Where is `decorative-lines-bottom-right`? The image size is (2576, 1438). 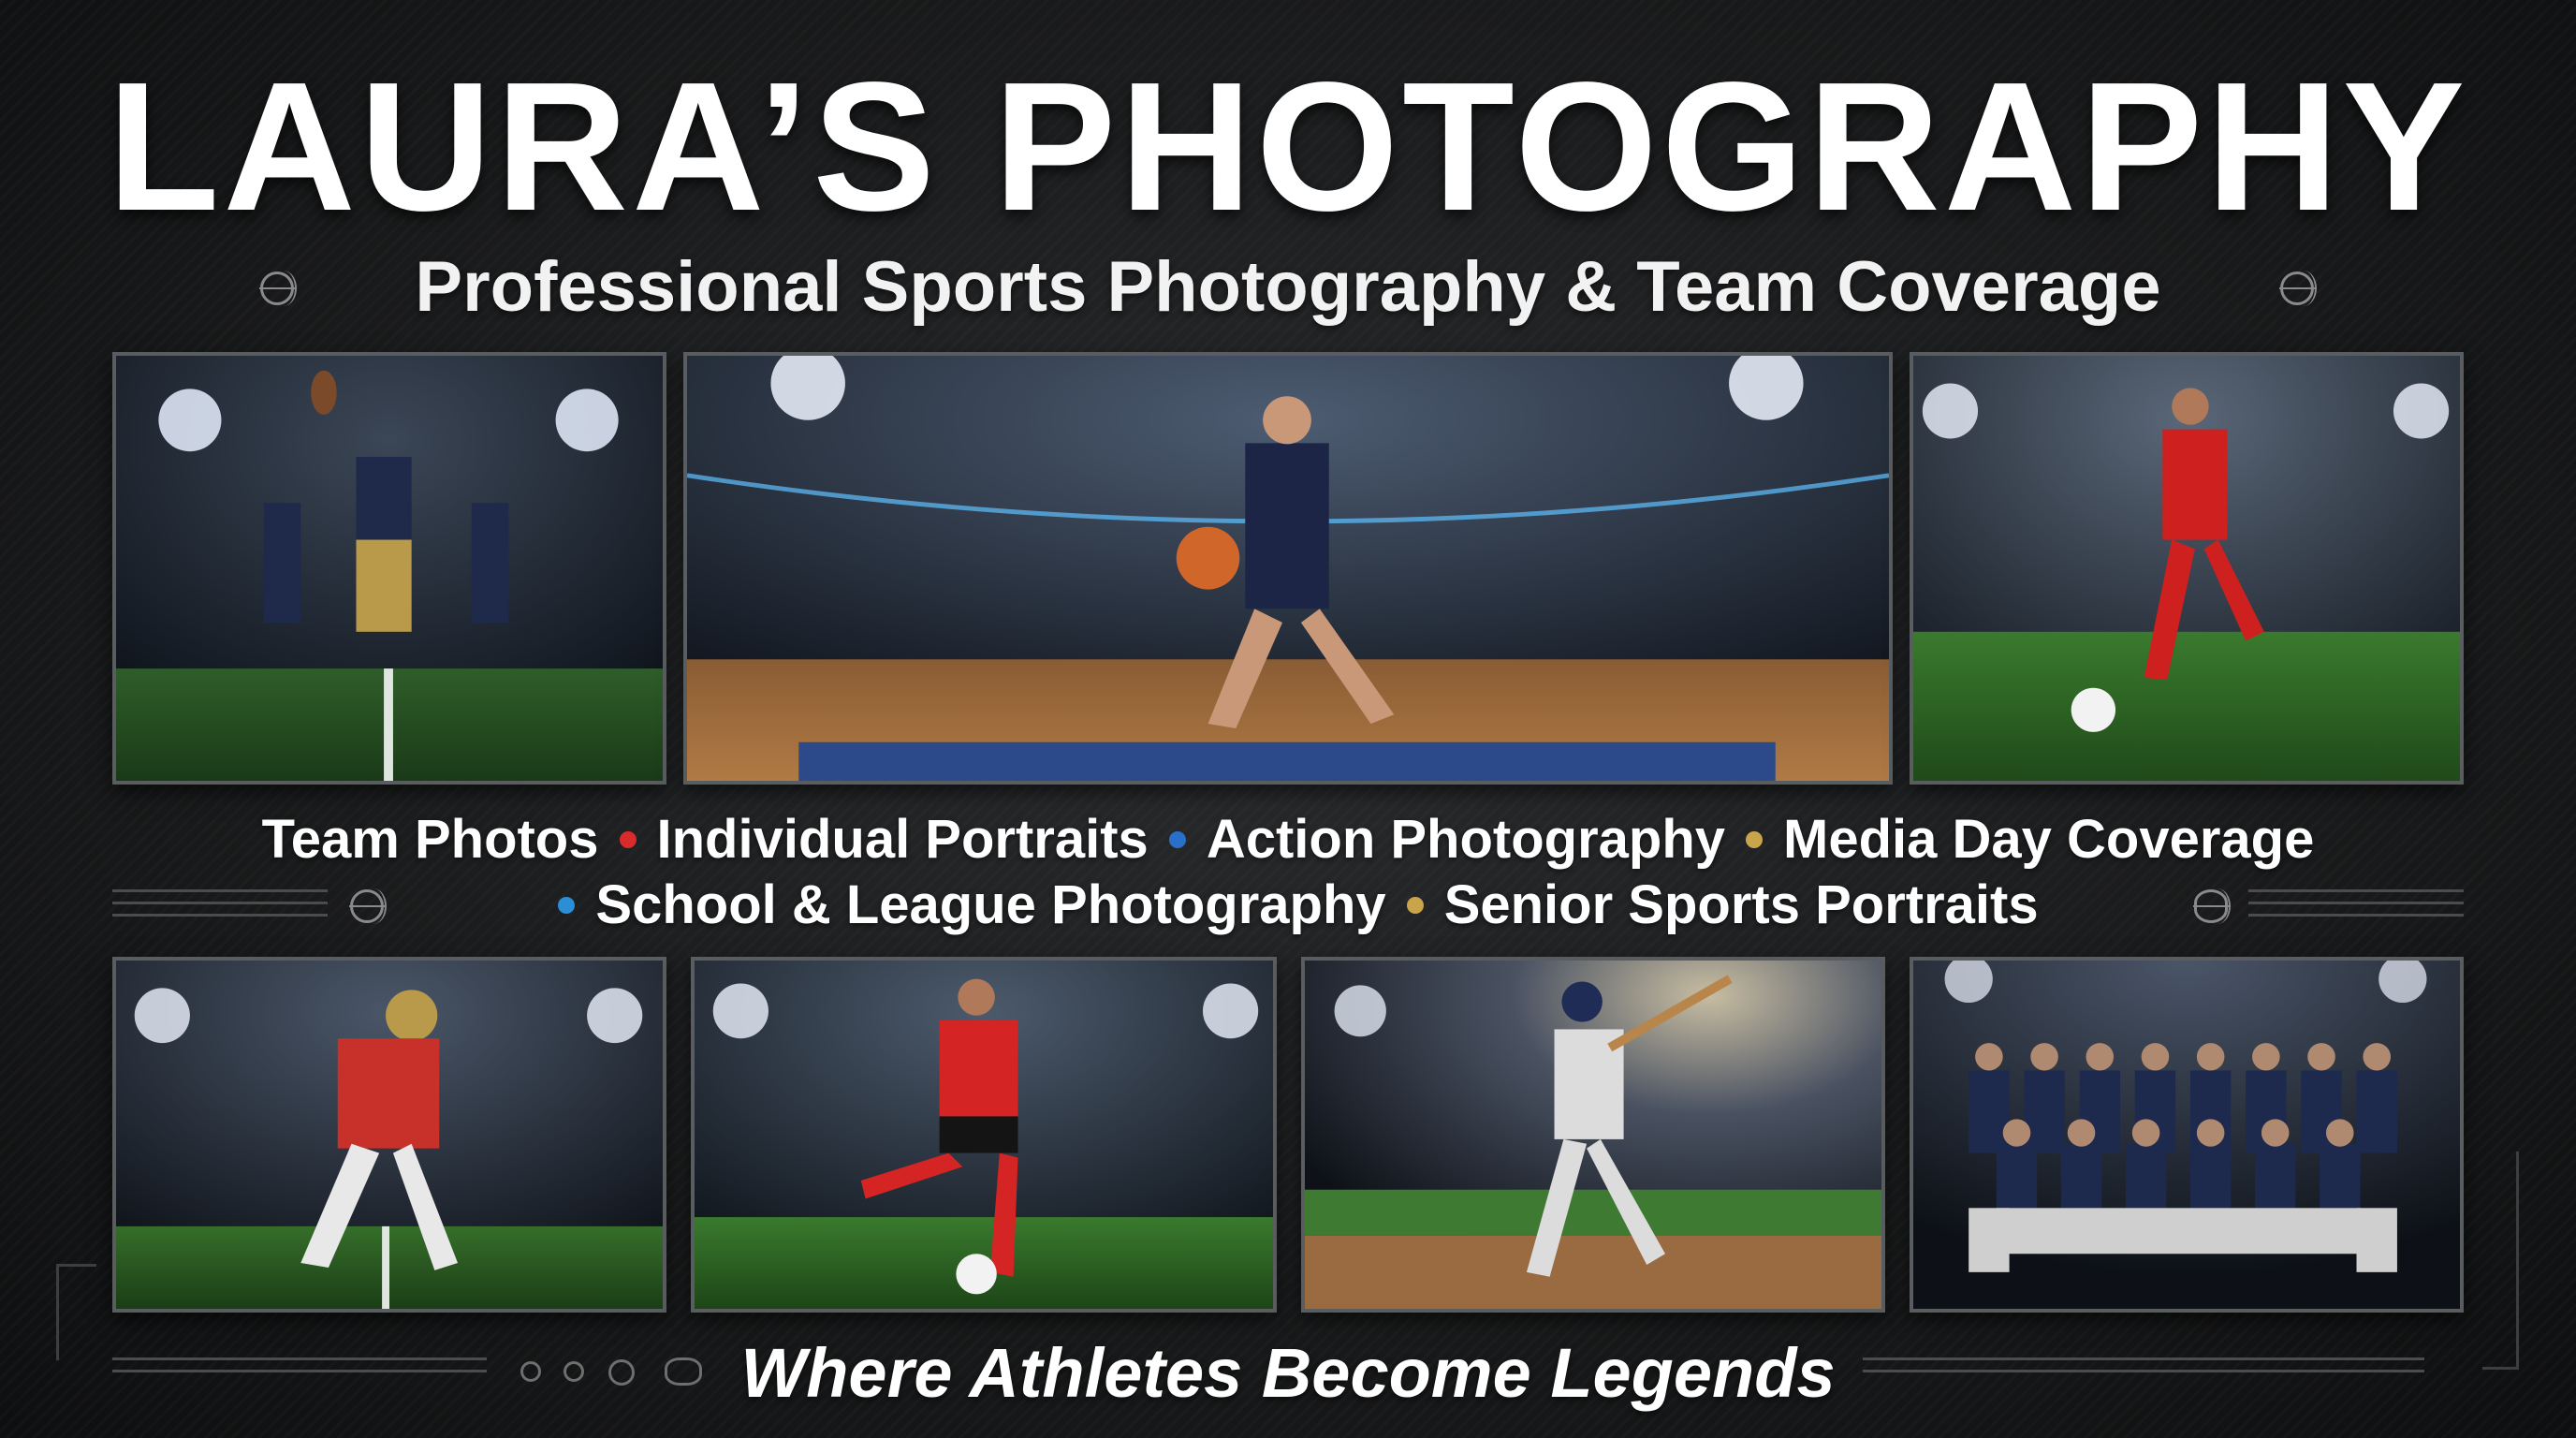
decorative-lines-bottom-right is located at coordinates (2143, 1369).